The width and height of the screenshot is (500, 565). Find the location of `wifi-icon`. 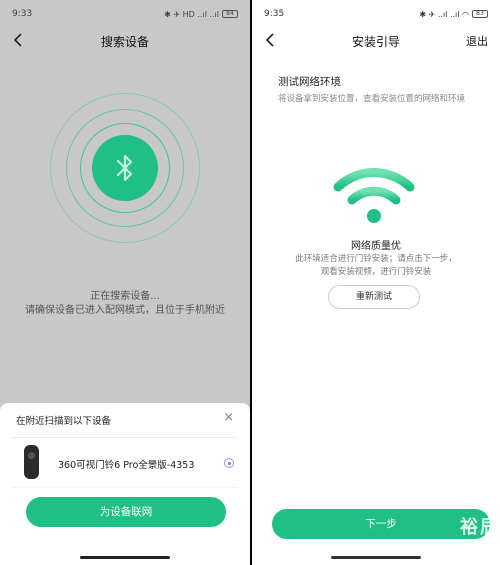

wifi-icon is located at coordinates (374, 195).